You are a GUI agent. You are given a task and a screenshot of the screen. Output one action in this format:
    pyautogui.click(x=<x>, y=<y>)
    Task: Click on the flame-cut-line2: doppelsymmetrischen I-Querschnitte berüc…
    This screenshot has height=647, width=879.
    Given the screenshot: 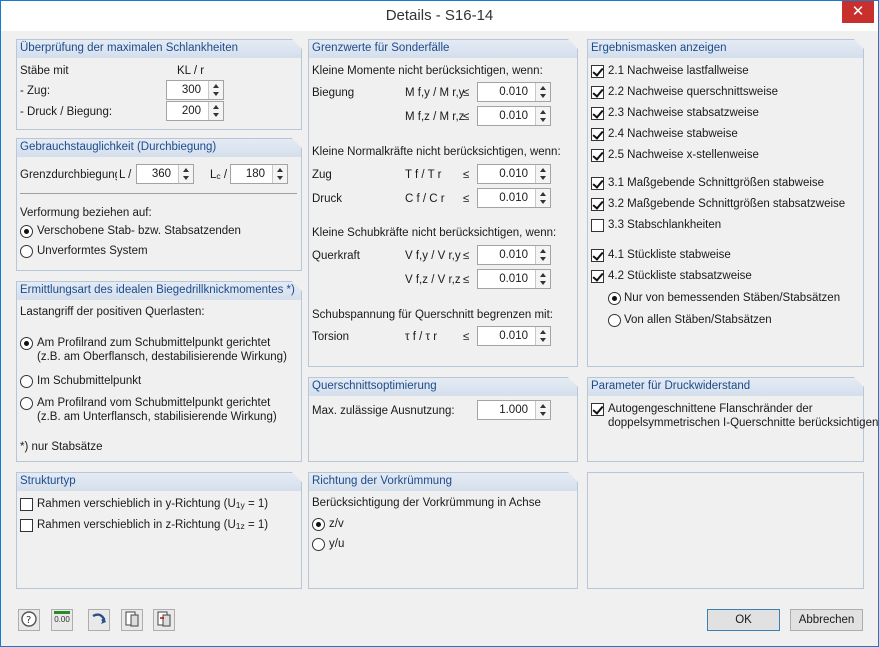 What is the action you would take?
    pyautogui.click(x=743, y=423)
    